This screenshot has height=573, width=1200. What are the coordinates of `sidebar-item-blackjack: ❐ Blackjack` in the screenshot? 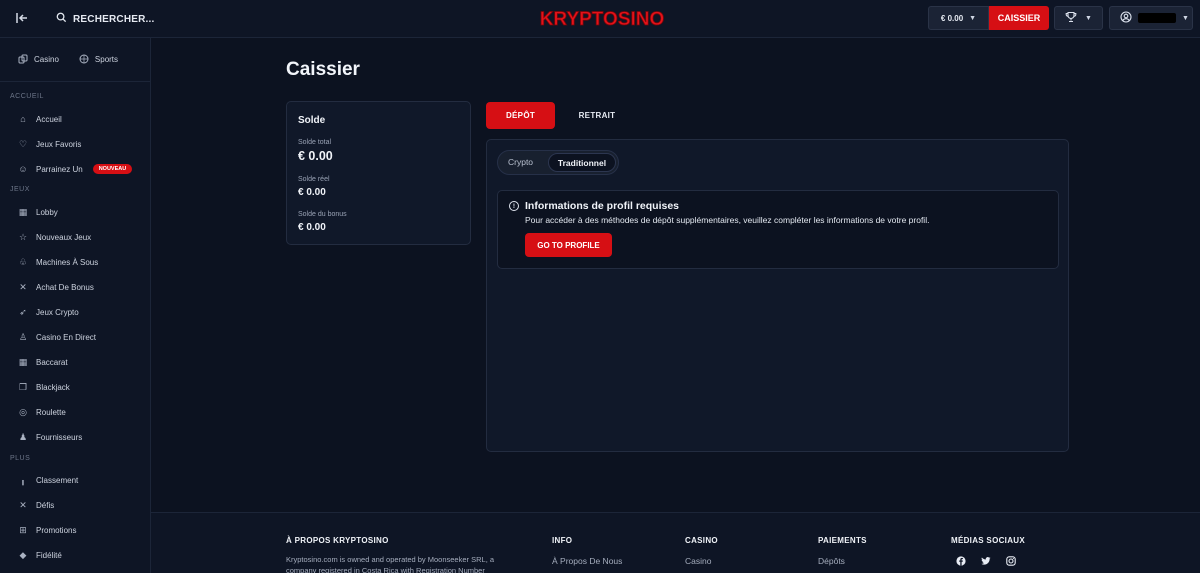 It's located at (44, 387).